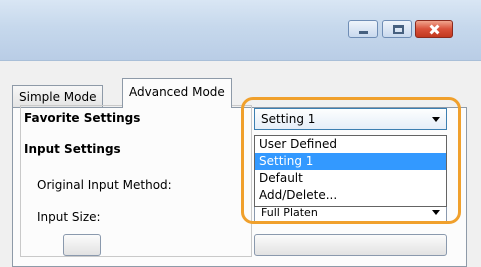 This screenshot has width=481, height=267. I want to click on dropdown-option-setting-1: Setting 1, so click(350, 161).